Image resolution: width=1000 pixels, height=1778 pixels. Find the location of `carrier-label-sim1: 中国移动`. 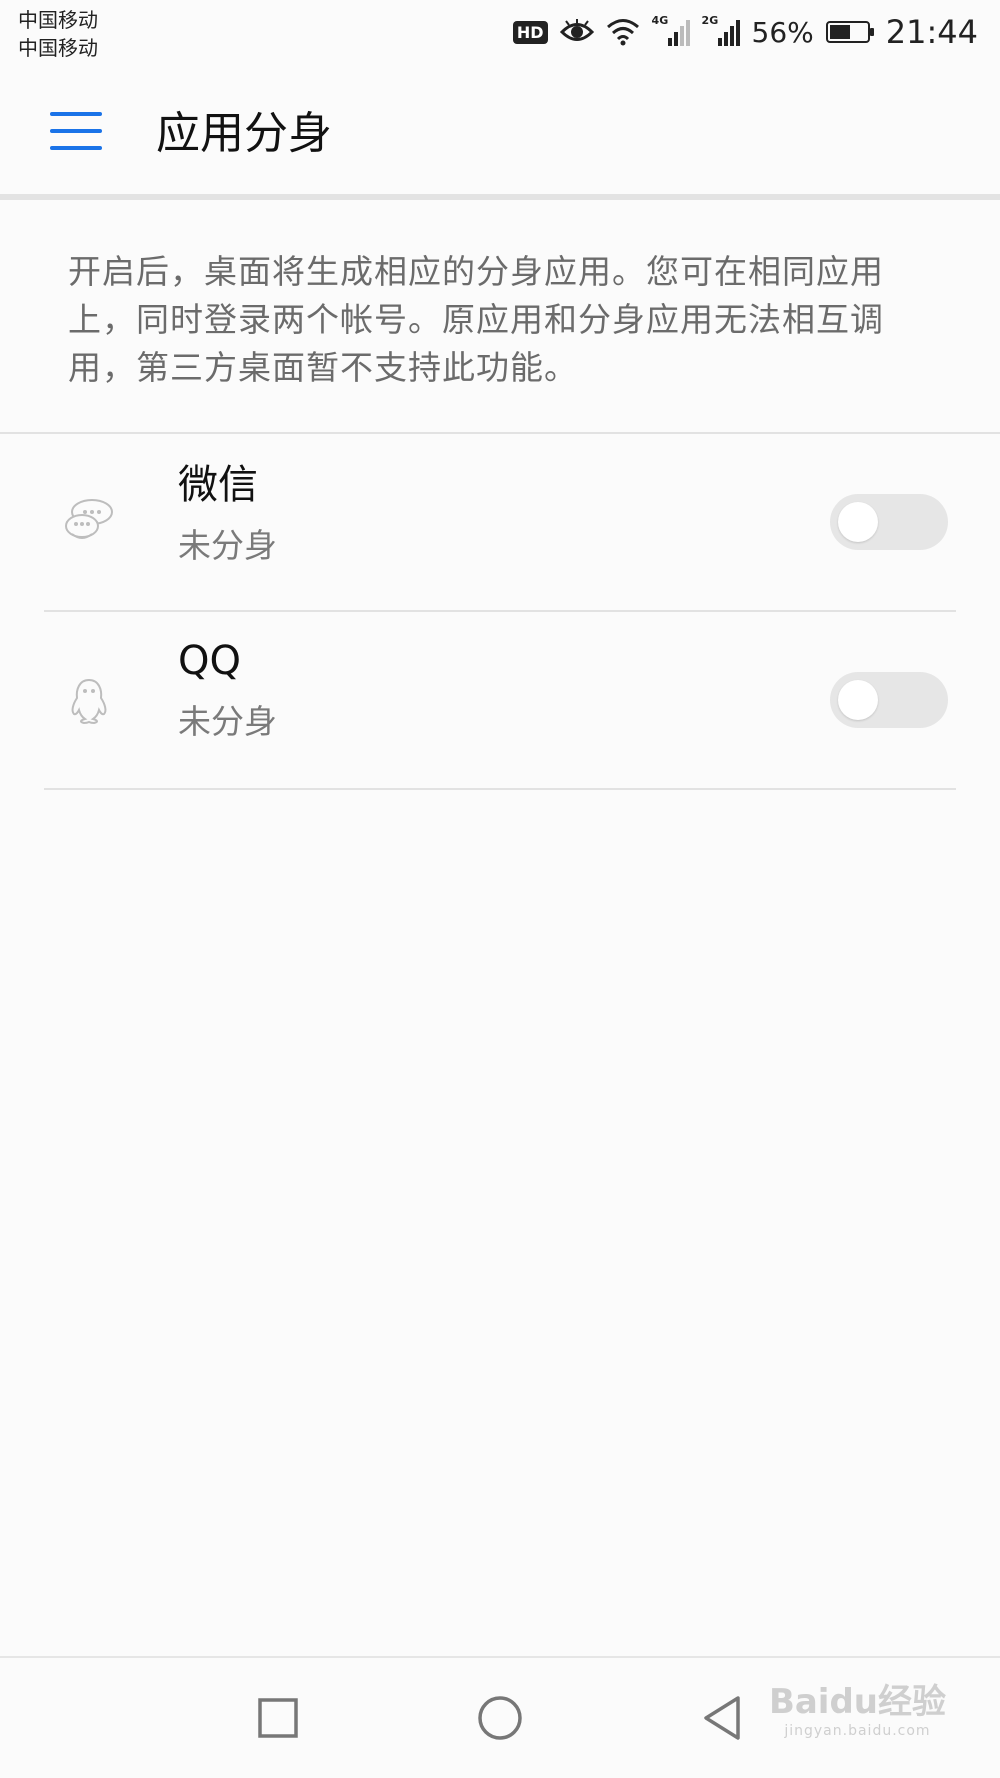

carrier-label-sim1: 中国移动 is located at coordinates (58, 20).